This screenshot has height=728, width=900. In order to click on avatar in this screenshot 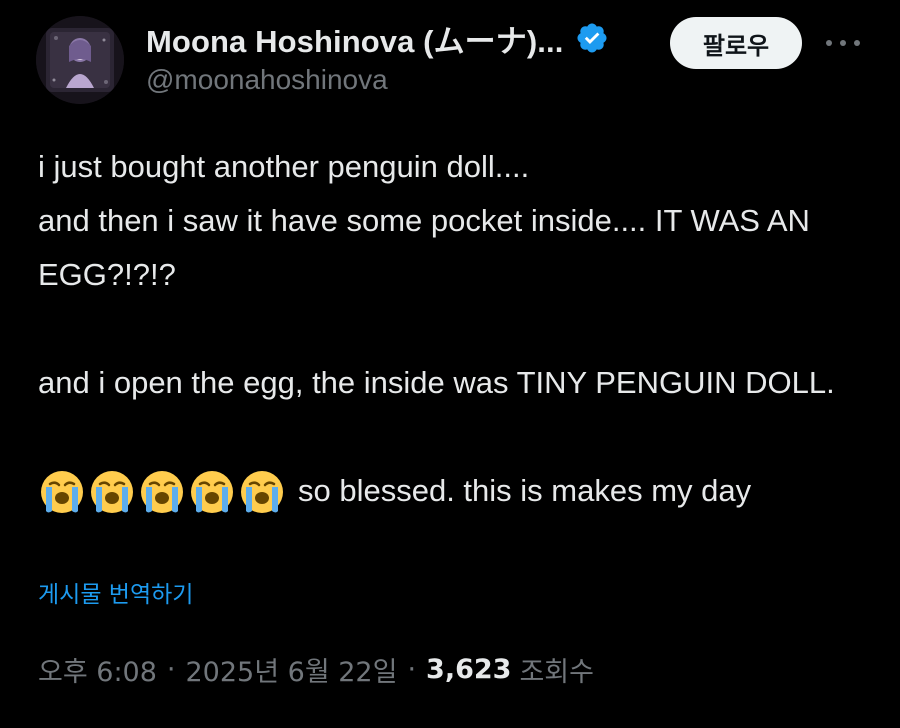, I will do `click(80, 60)`.